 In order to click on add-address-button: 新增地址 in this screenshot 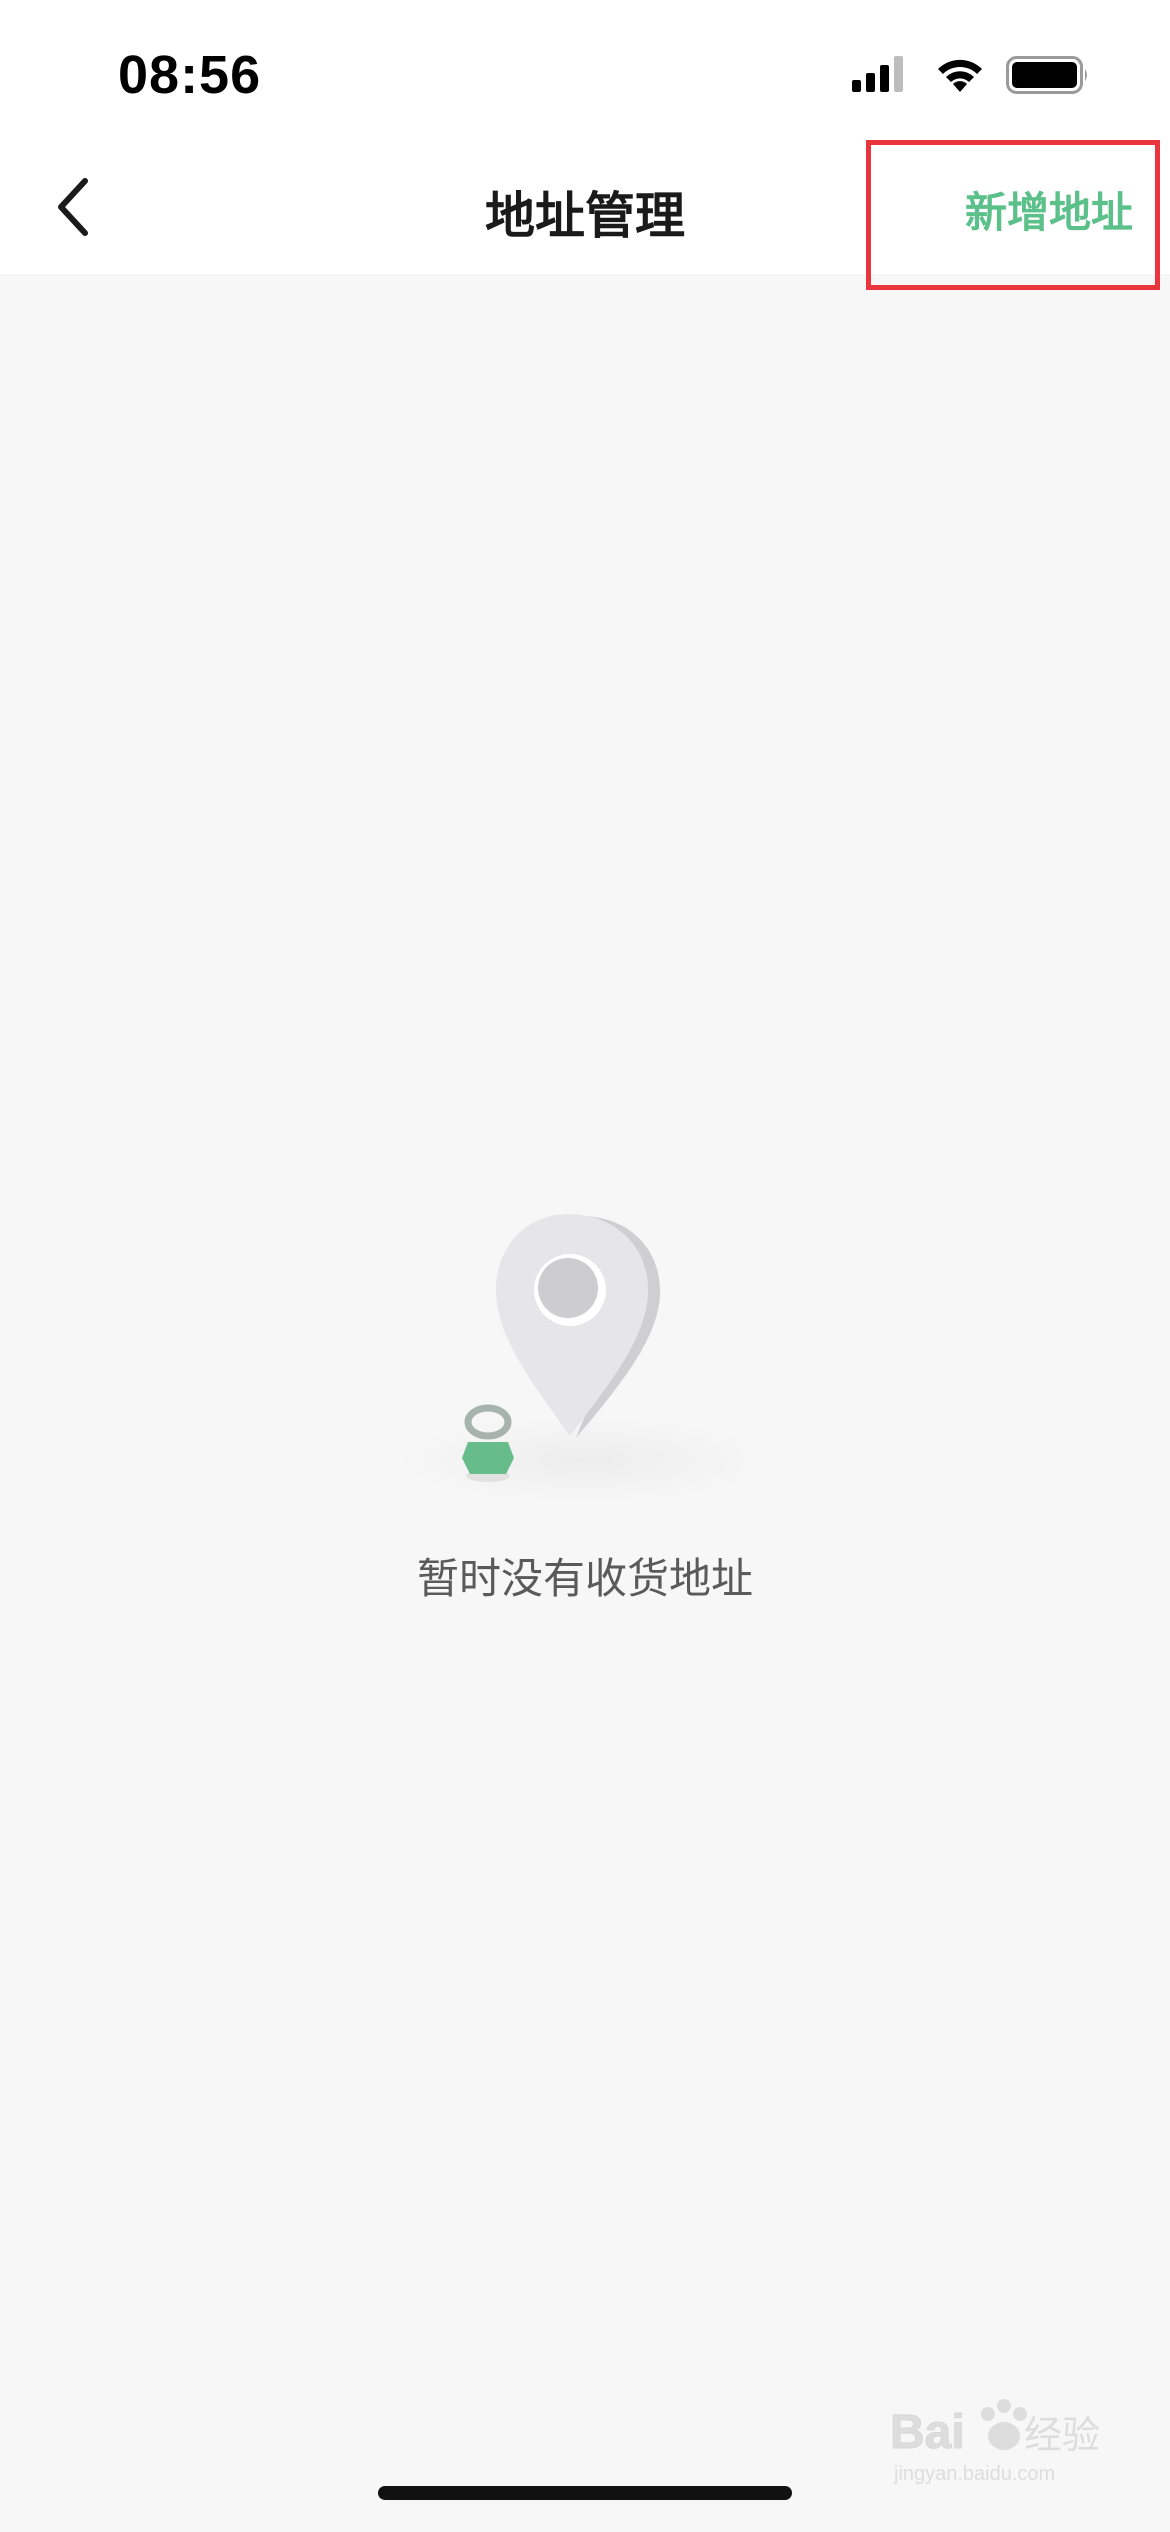, I will do `click(1013, 215)`.